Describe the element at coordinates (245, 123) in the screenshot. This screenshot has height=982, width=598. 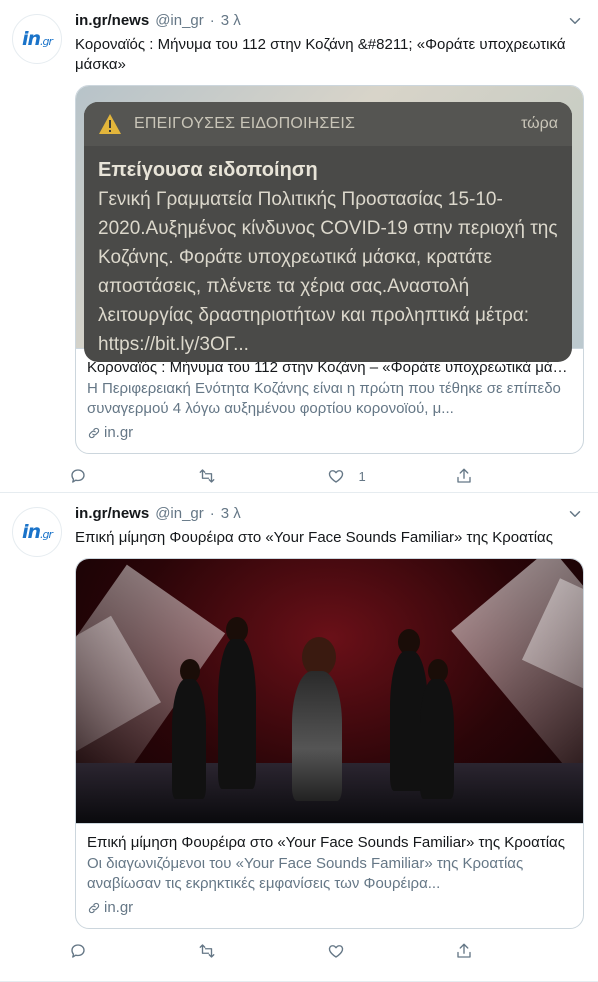
I see `alert-header-label: ΕΠΕΙΓΟΥΣΕΣ ΕΙΔΟΠΟΙΗΣΕΙΣ` at that location.